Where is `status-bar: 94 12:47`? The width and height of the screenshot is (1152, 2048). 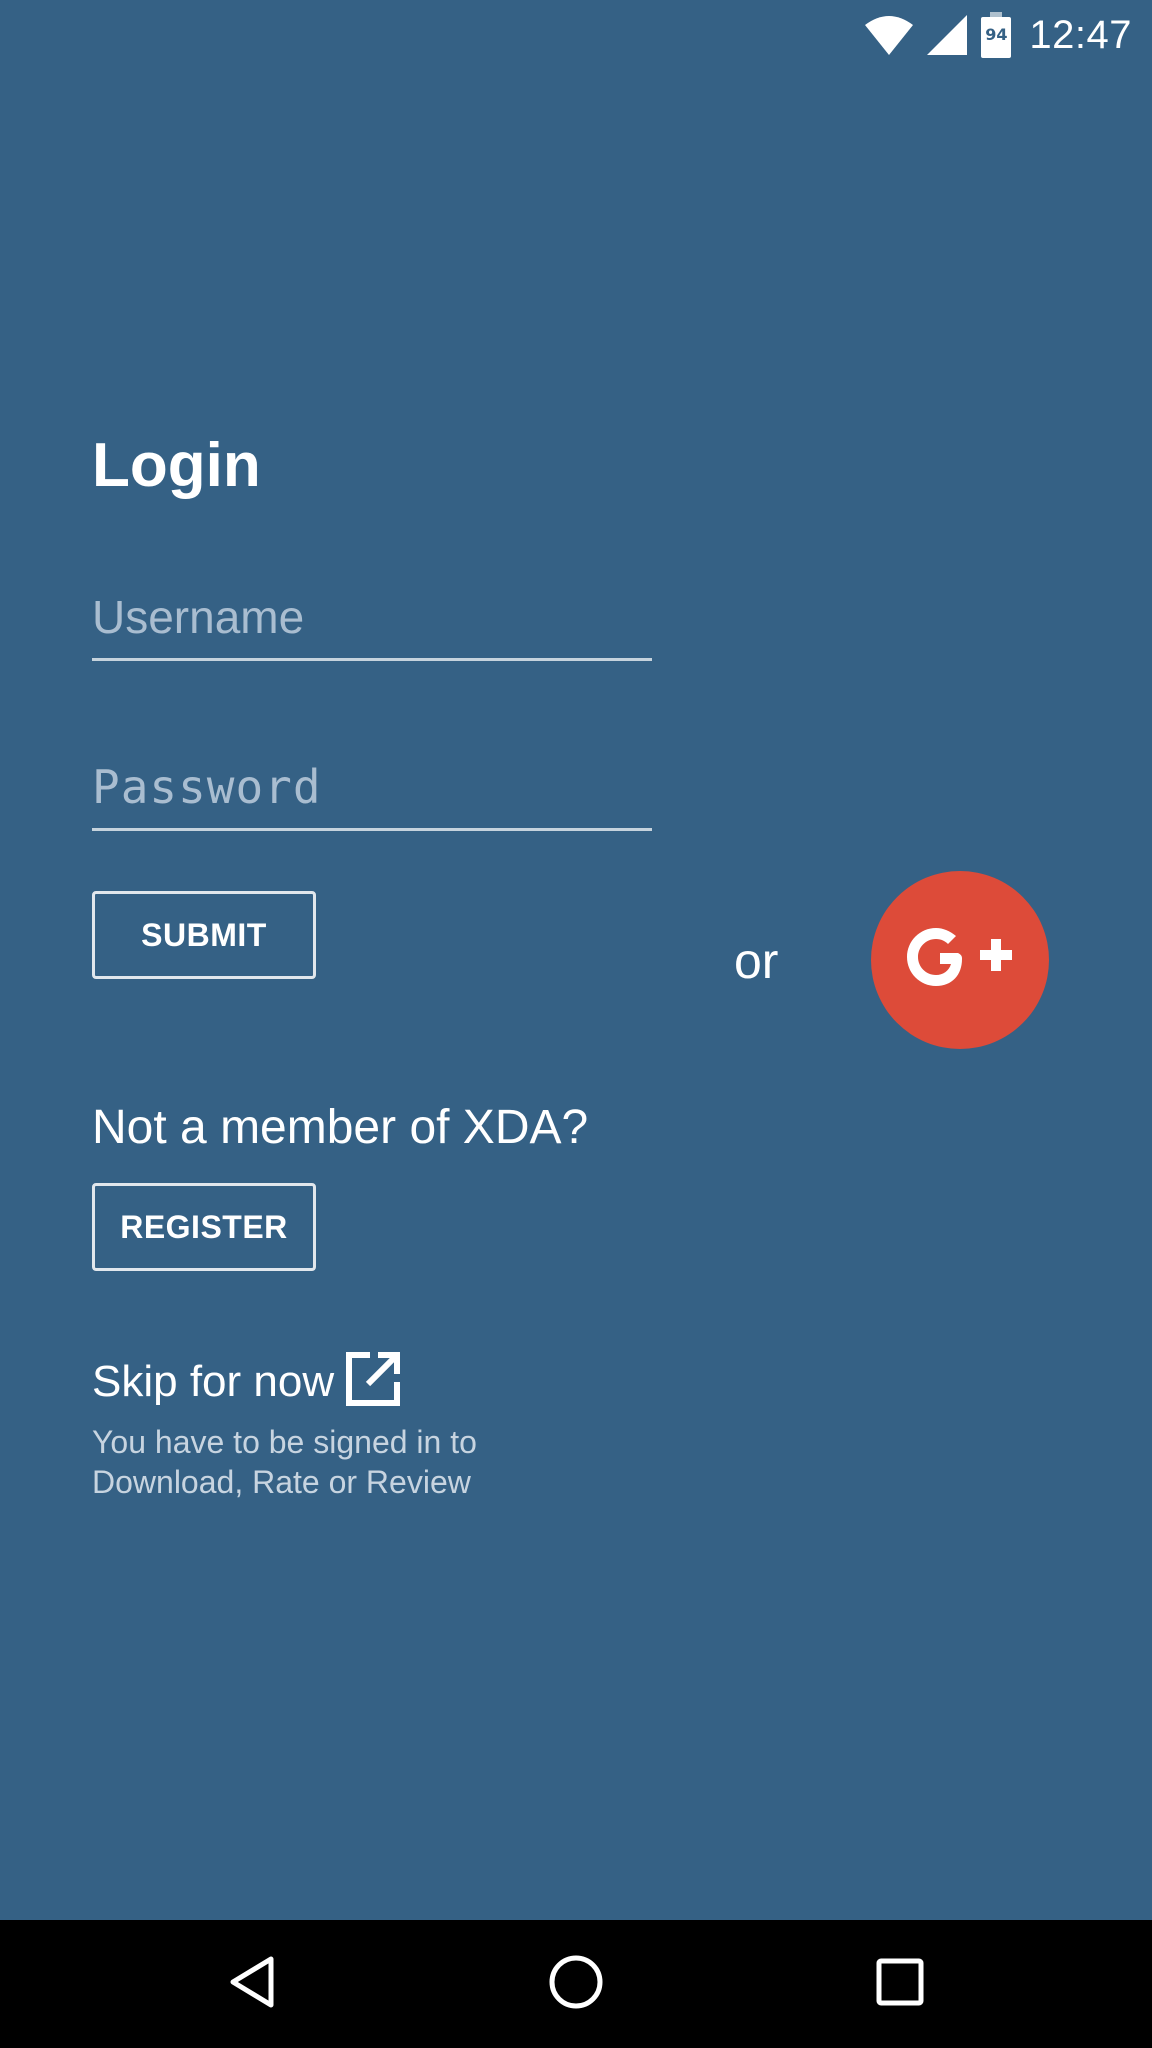 status-bar: 94 12:47 is located at coordinates (576, 35).